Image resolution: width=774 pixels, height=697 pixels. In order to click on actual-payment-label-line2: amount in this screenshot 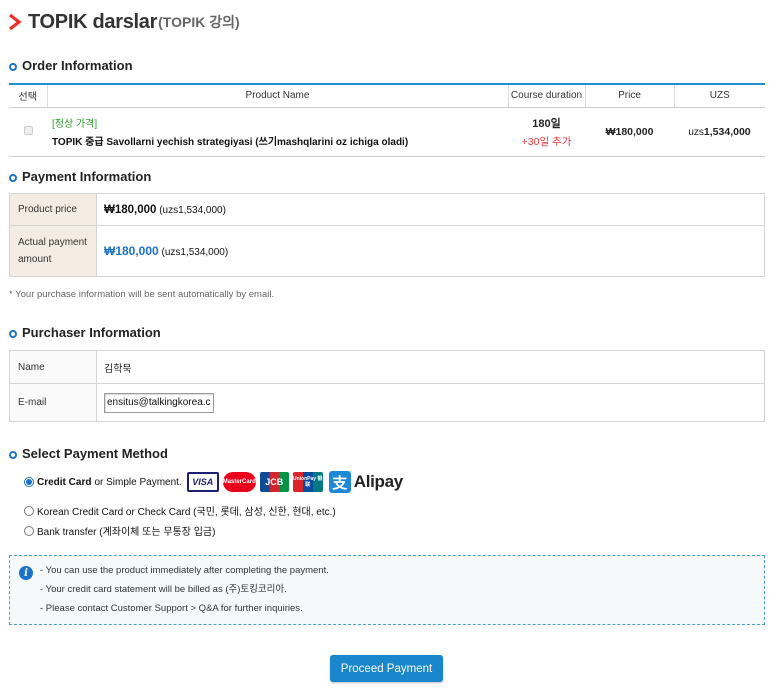, I will do `click(35, 259)`.